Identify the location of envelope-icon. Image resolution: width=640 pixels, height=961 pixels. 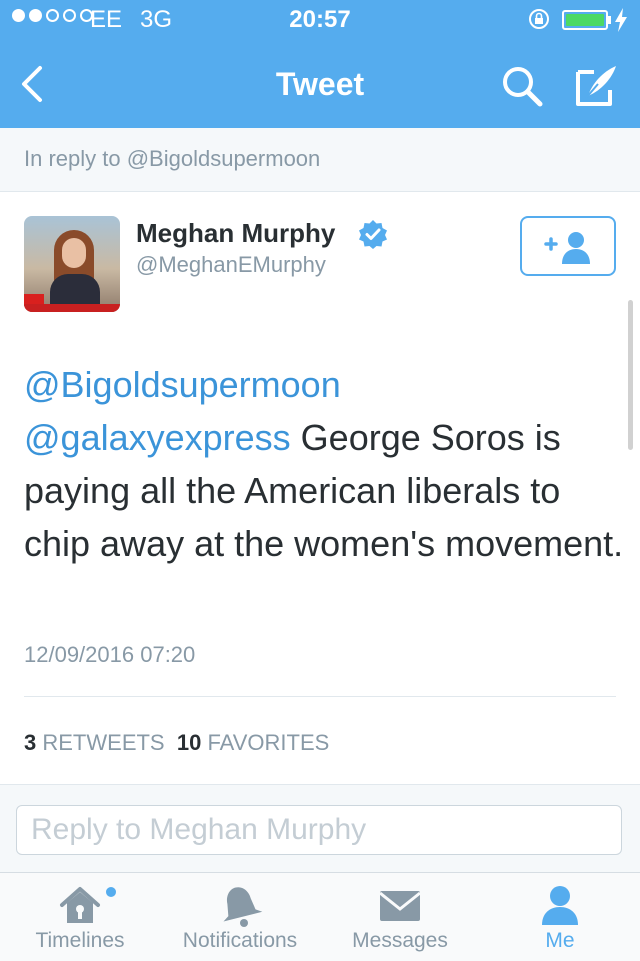
(400, 906).